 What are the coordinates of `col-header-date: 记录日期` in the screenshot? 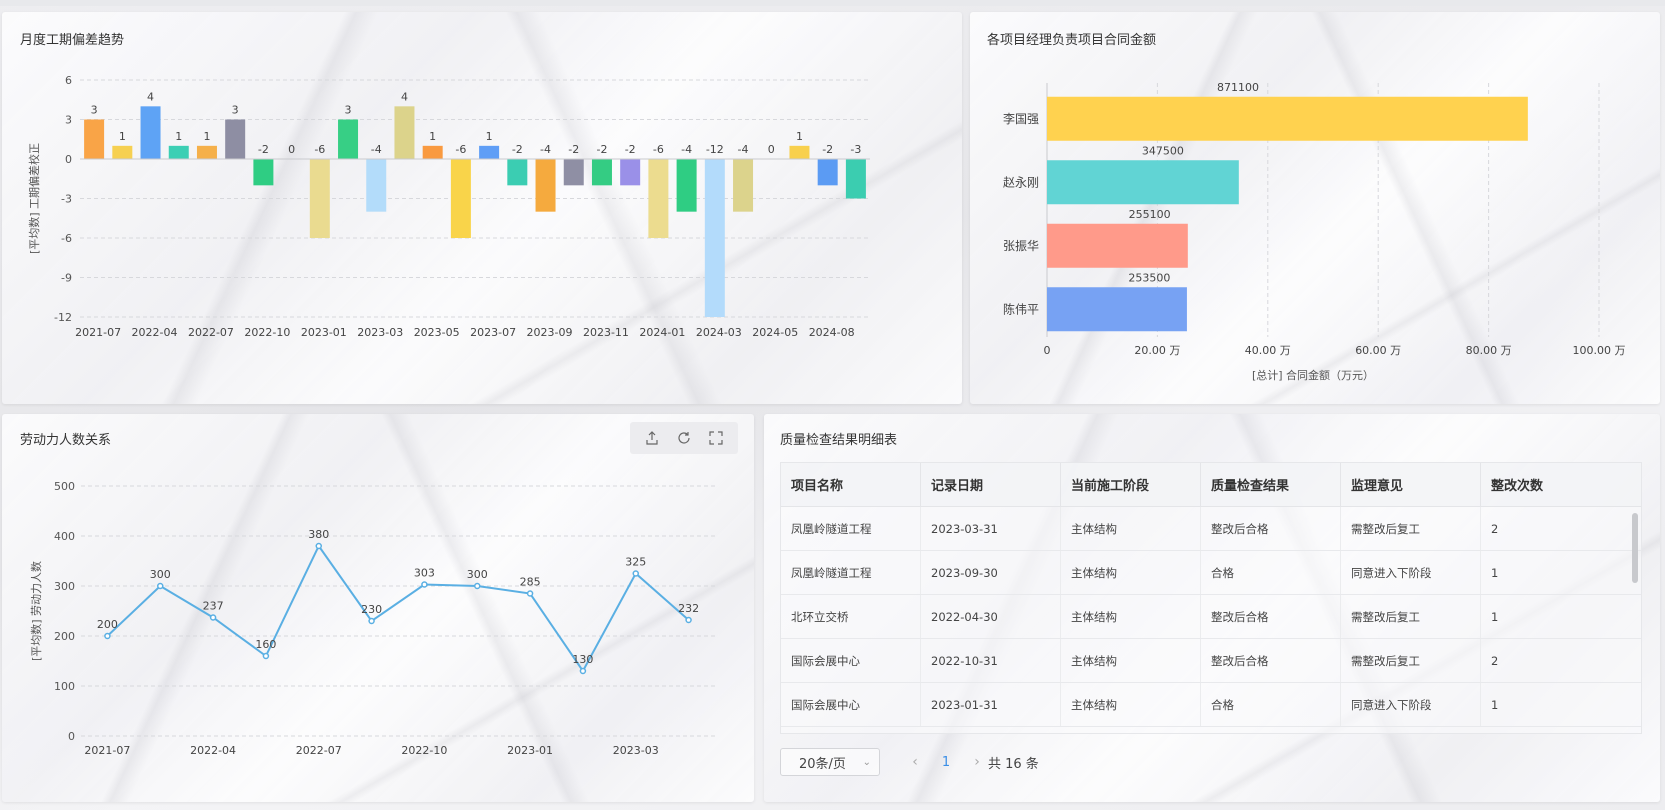 It's located at (991, 484).